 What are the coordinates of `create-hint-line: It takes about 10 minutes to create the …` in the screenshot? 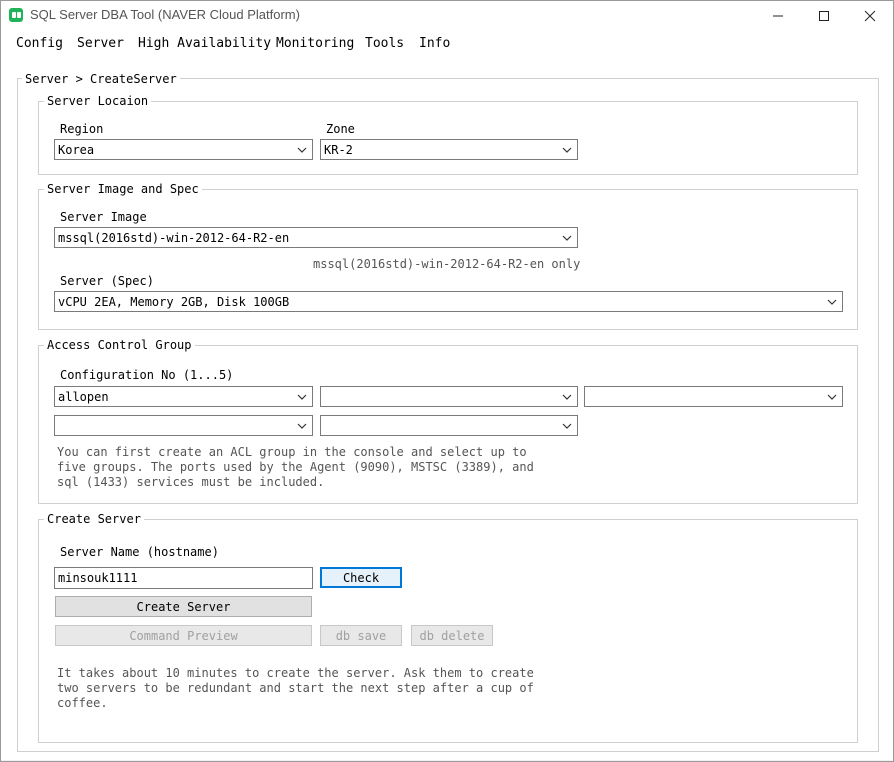 It's located at (295, 673).